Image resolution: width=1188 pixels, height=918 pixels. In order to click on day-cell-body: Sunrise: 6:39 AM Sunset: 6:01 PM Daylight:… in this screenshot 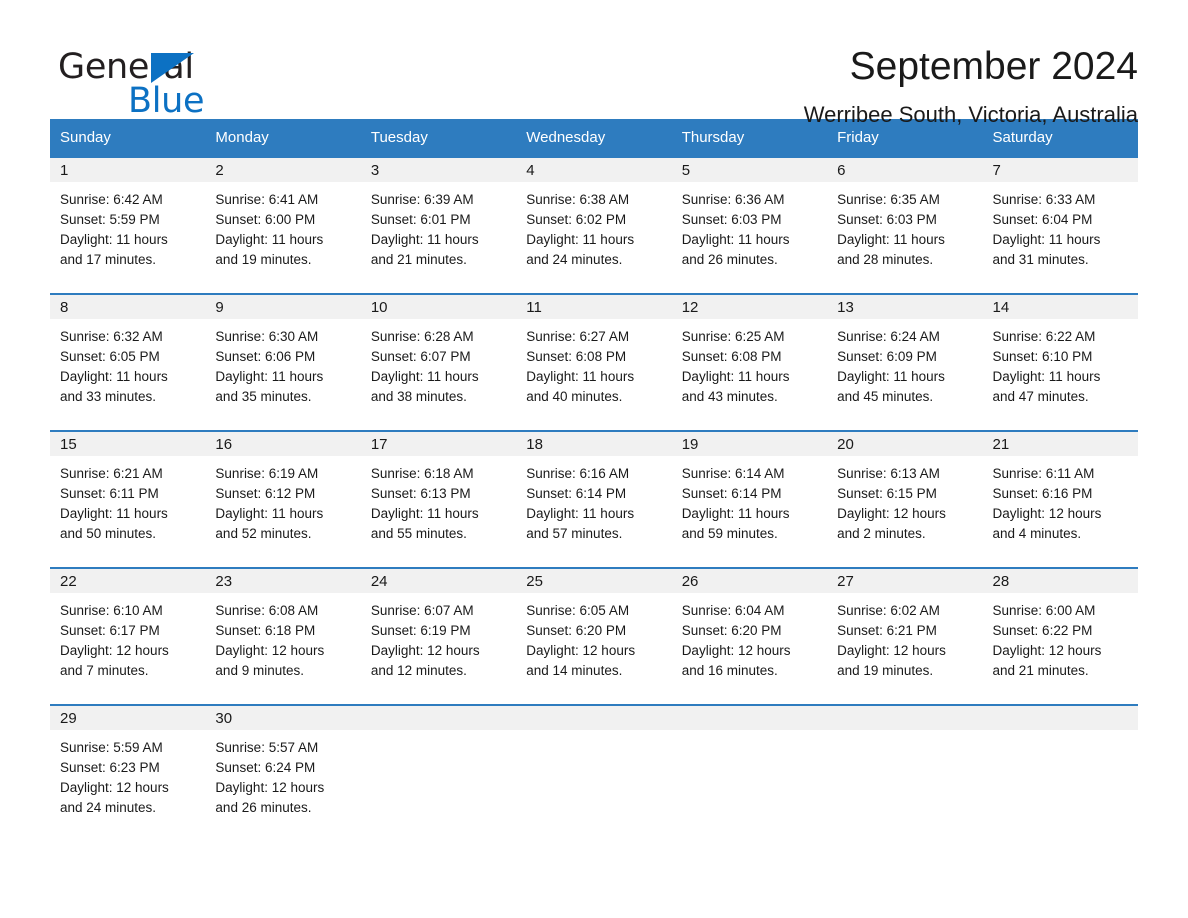, I will do `click(438, 226)`.